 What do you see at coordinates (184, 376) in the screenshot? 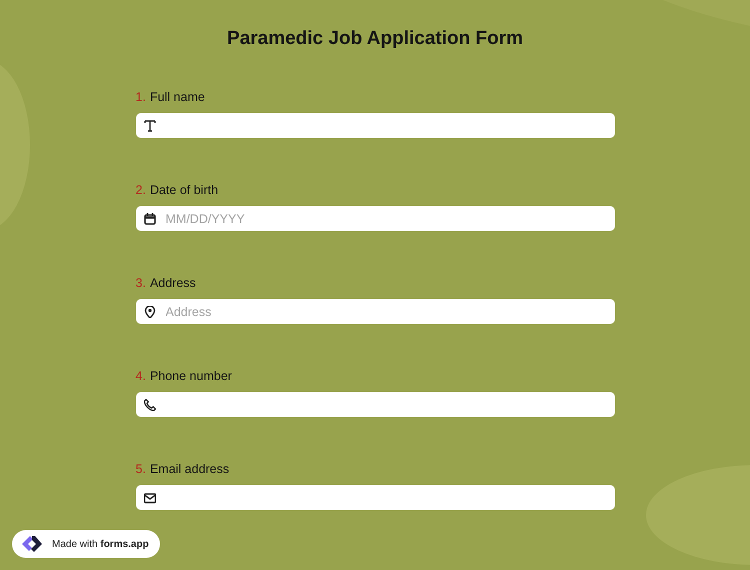
I see `question-label: 4. Phone number` at bounding box center [184, 376].